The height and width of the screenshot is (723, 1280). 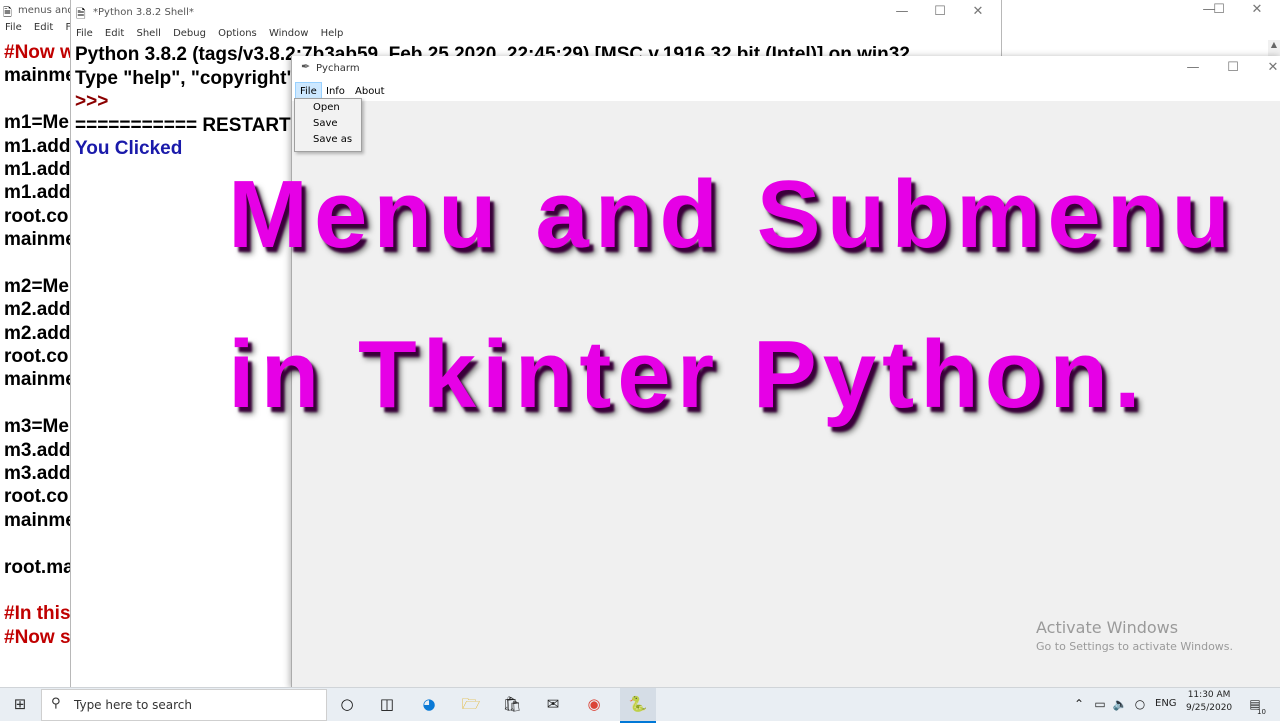 I want to click on shell-menu-options: Options, so click(x=237, y=33).